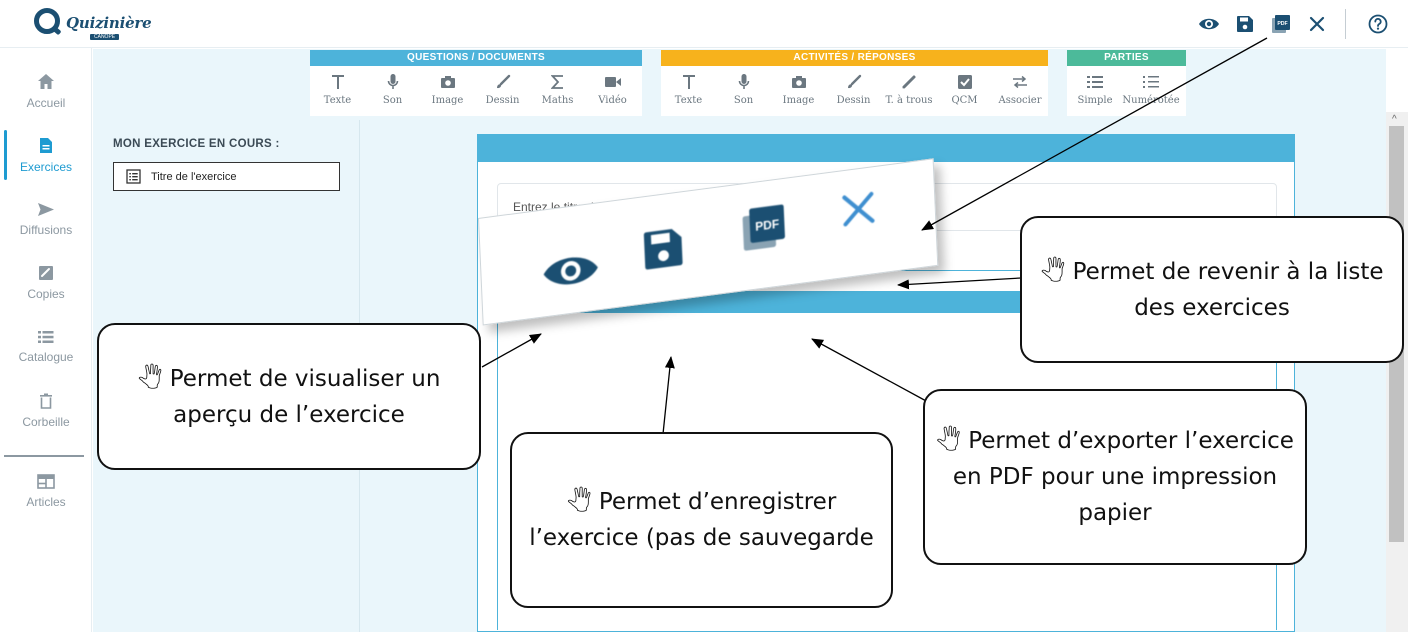 The width and height of the screenshot is (1408, 632). I want to click on close-icon, so click(1317, 24).